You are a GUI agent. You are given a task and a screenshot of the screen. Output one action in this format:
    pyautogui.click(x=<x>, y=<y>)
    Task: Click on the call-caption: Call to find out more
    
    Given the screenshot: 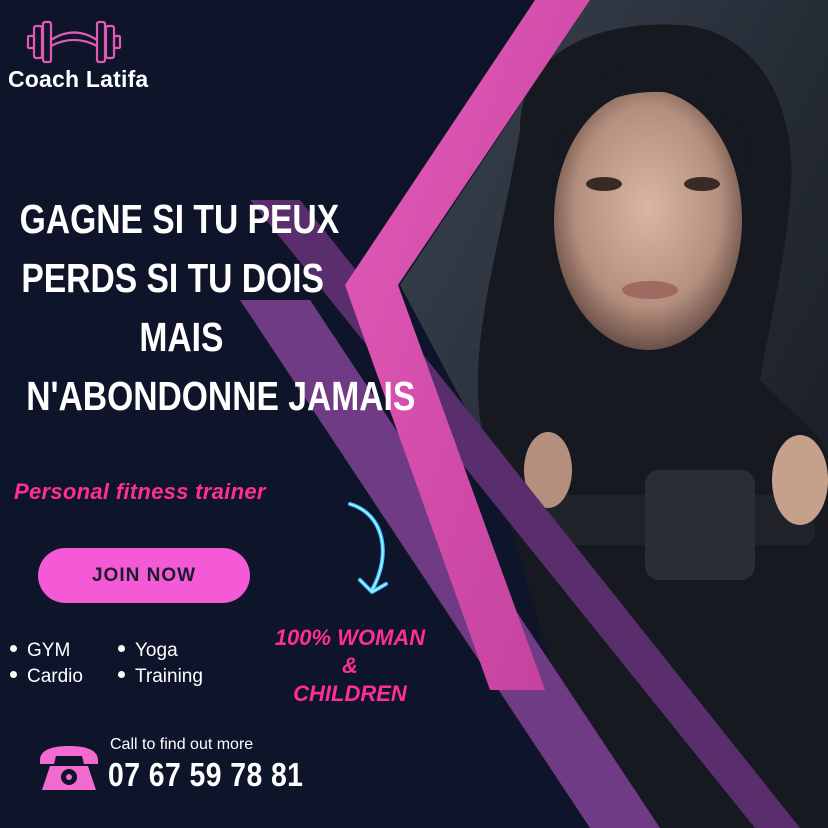 What is the action you would take?
    pyautogui.click(x=182, y=744)
    